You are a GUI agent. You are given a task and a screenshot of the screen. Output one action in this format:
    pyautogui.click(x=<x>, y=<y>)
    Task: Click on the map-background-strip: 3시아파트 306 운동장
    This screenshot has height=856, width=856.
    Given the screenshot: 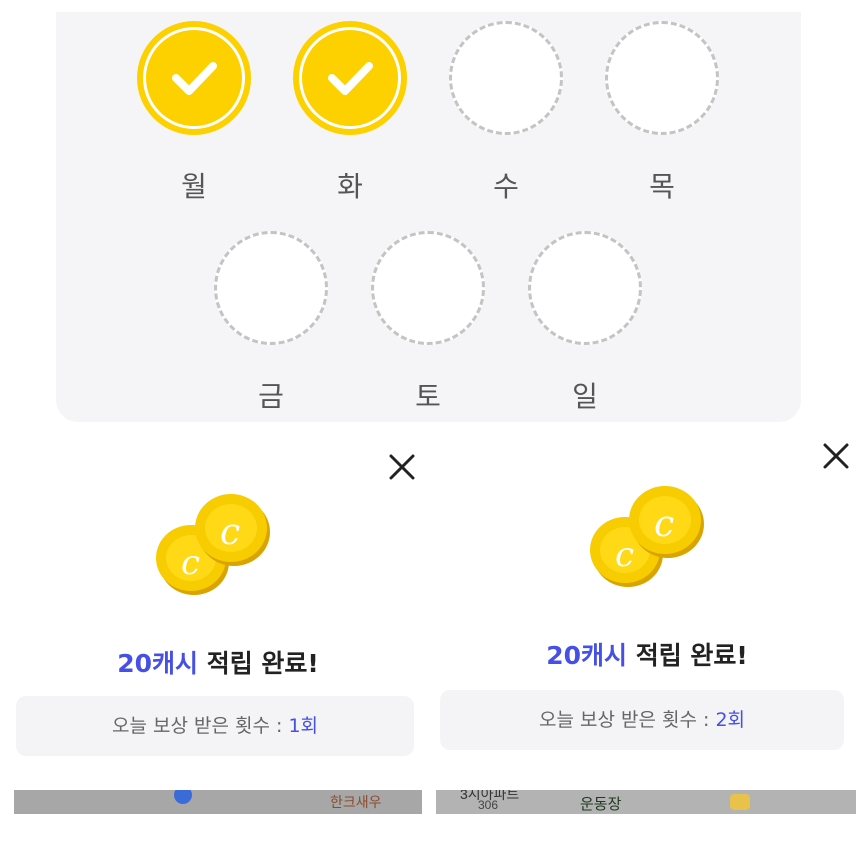 What is the action you would take?
    pyautogui.click(x=646, y=802)
    